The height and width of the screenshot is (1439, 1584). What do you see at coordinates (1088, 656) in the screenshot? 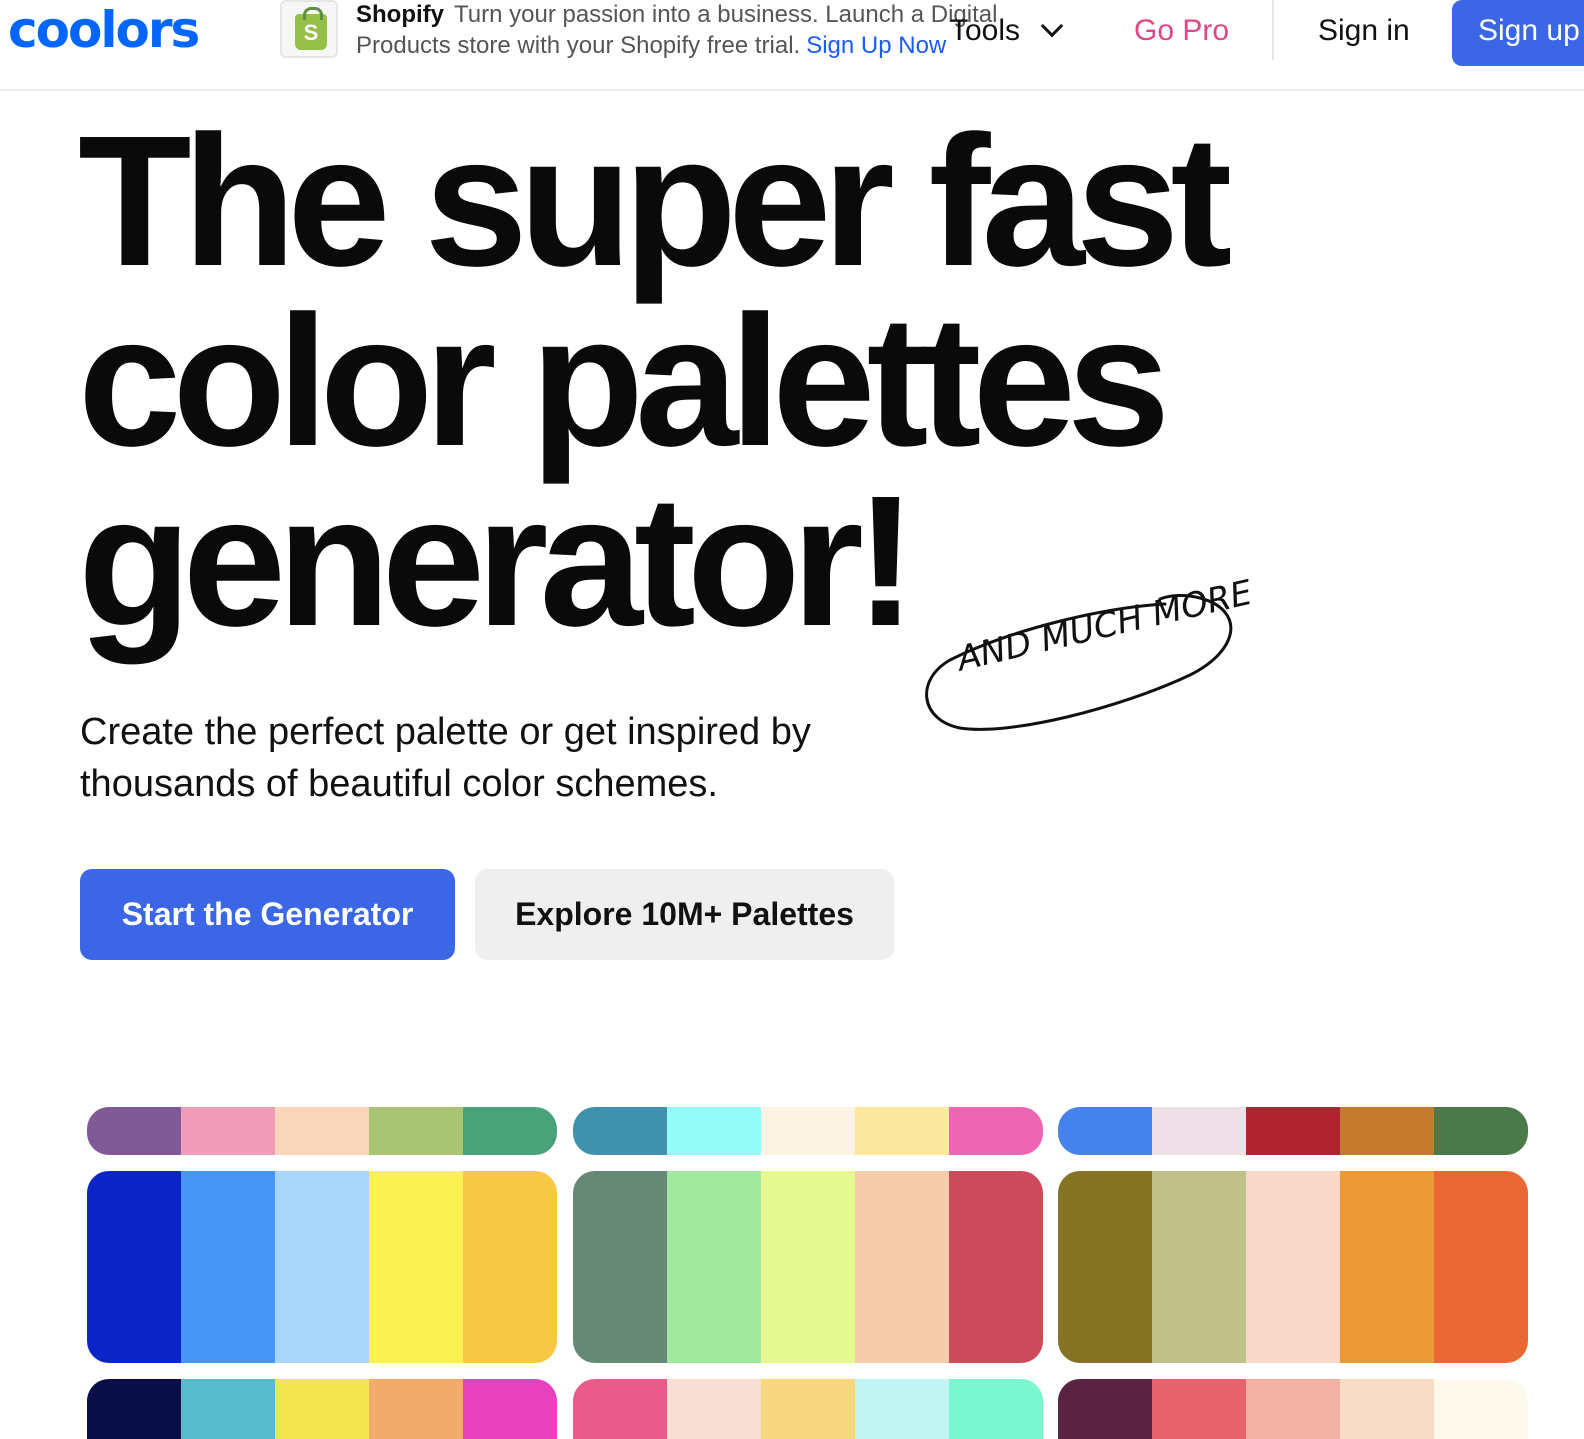
I see `and-much-more-badge: AND MUCH MORE` at bounding box center [1088, 656].